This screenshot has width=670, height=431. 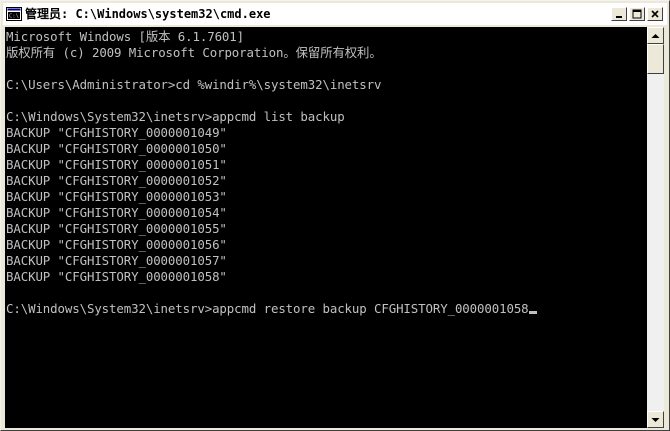 I want to click on command-prompt-icon: C:\, so click(x=14, y=14).